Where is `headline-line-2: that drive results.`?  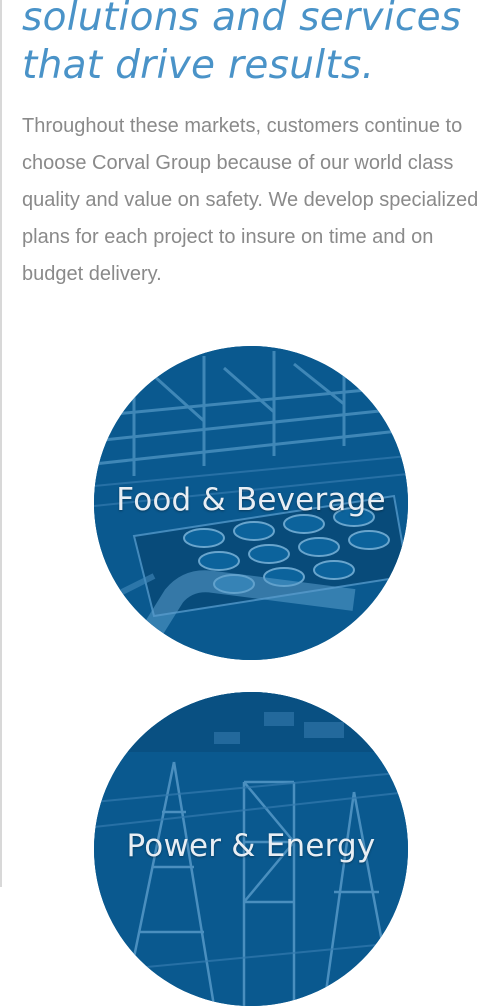
headline-line-2: that drive results. is located at coordinates (198, 65).